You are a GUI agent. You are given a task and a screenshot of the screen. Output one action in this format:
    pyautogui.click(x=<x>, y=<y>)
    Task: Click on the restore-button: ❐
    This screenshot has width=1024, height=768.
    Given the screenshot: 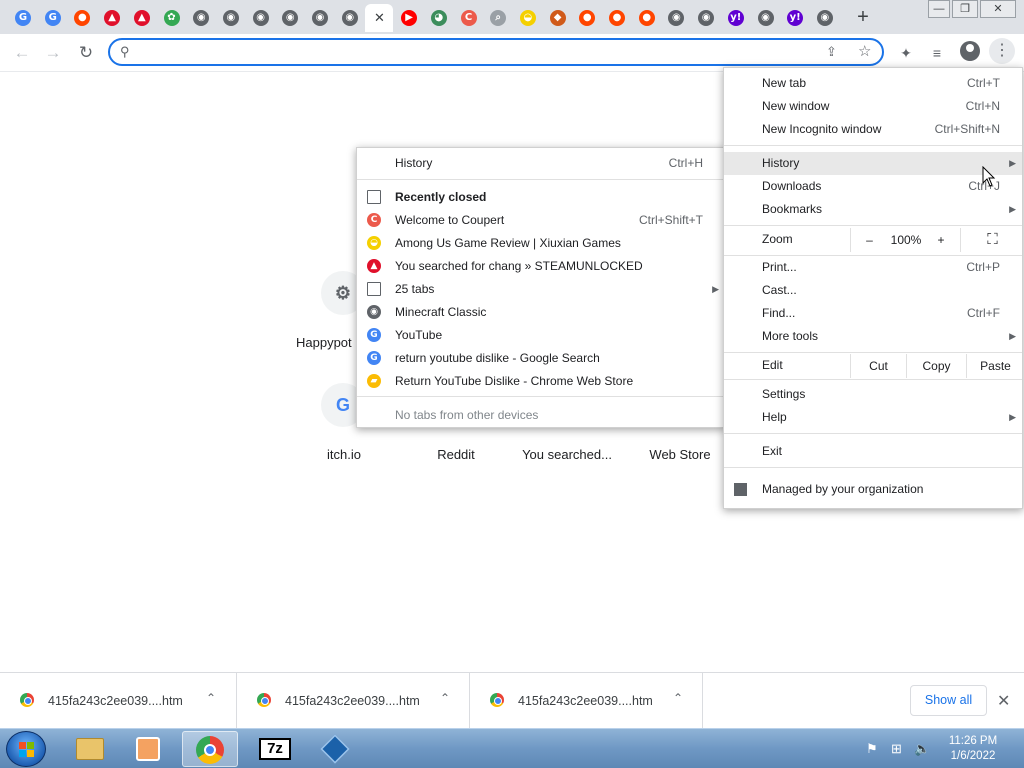 What is the action you would take?
    pyautogui.click(x=965, y=9)
    